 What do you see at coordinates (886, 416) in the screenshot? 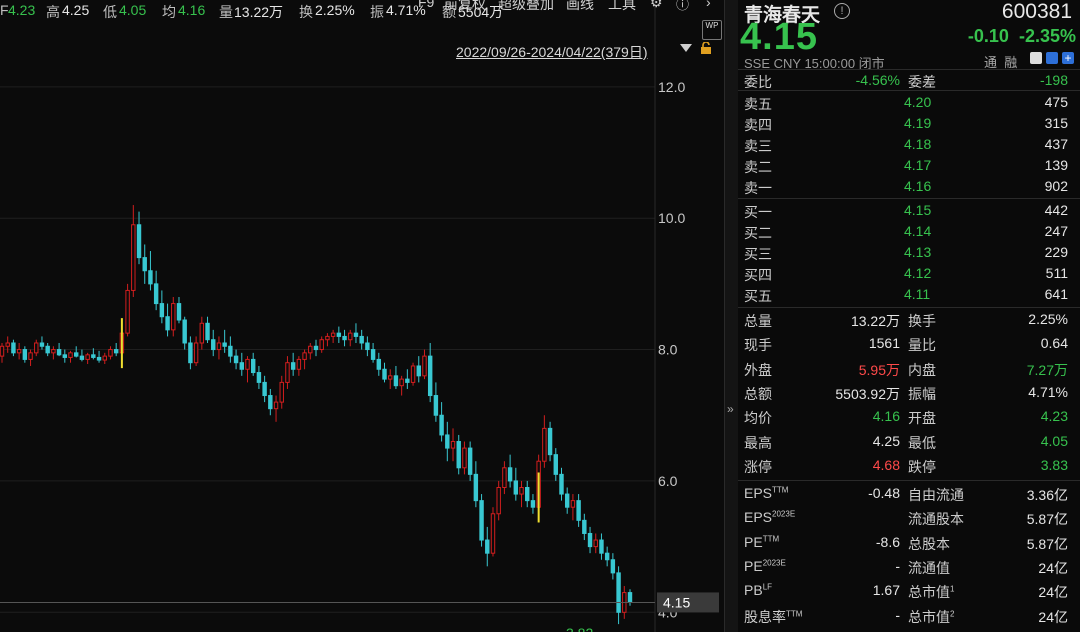
I see `stat-value: 4.16` at bounding box center [886, 416].